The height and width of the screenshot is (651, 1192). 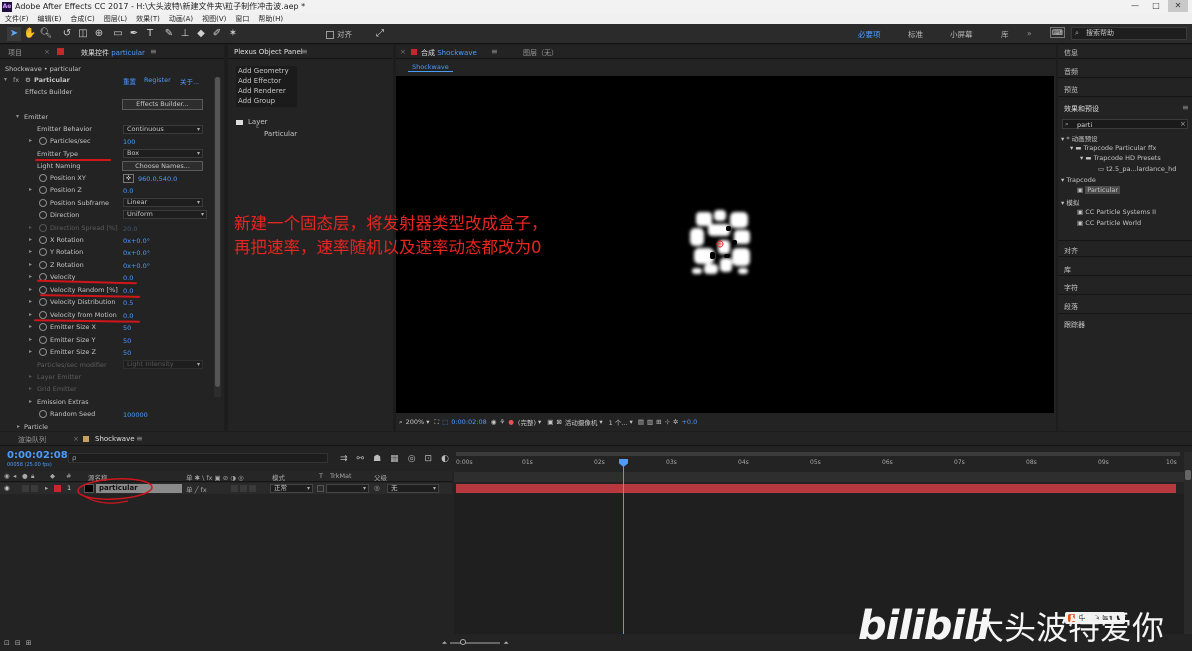 I want to click on tree-trapcode: ▾ Trapcode, so click(x=1078, y=180).